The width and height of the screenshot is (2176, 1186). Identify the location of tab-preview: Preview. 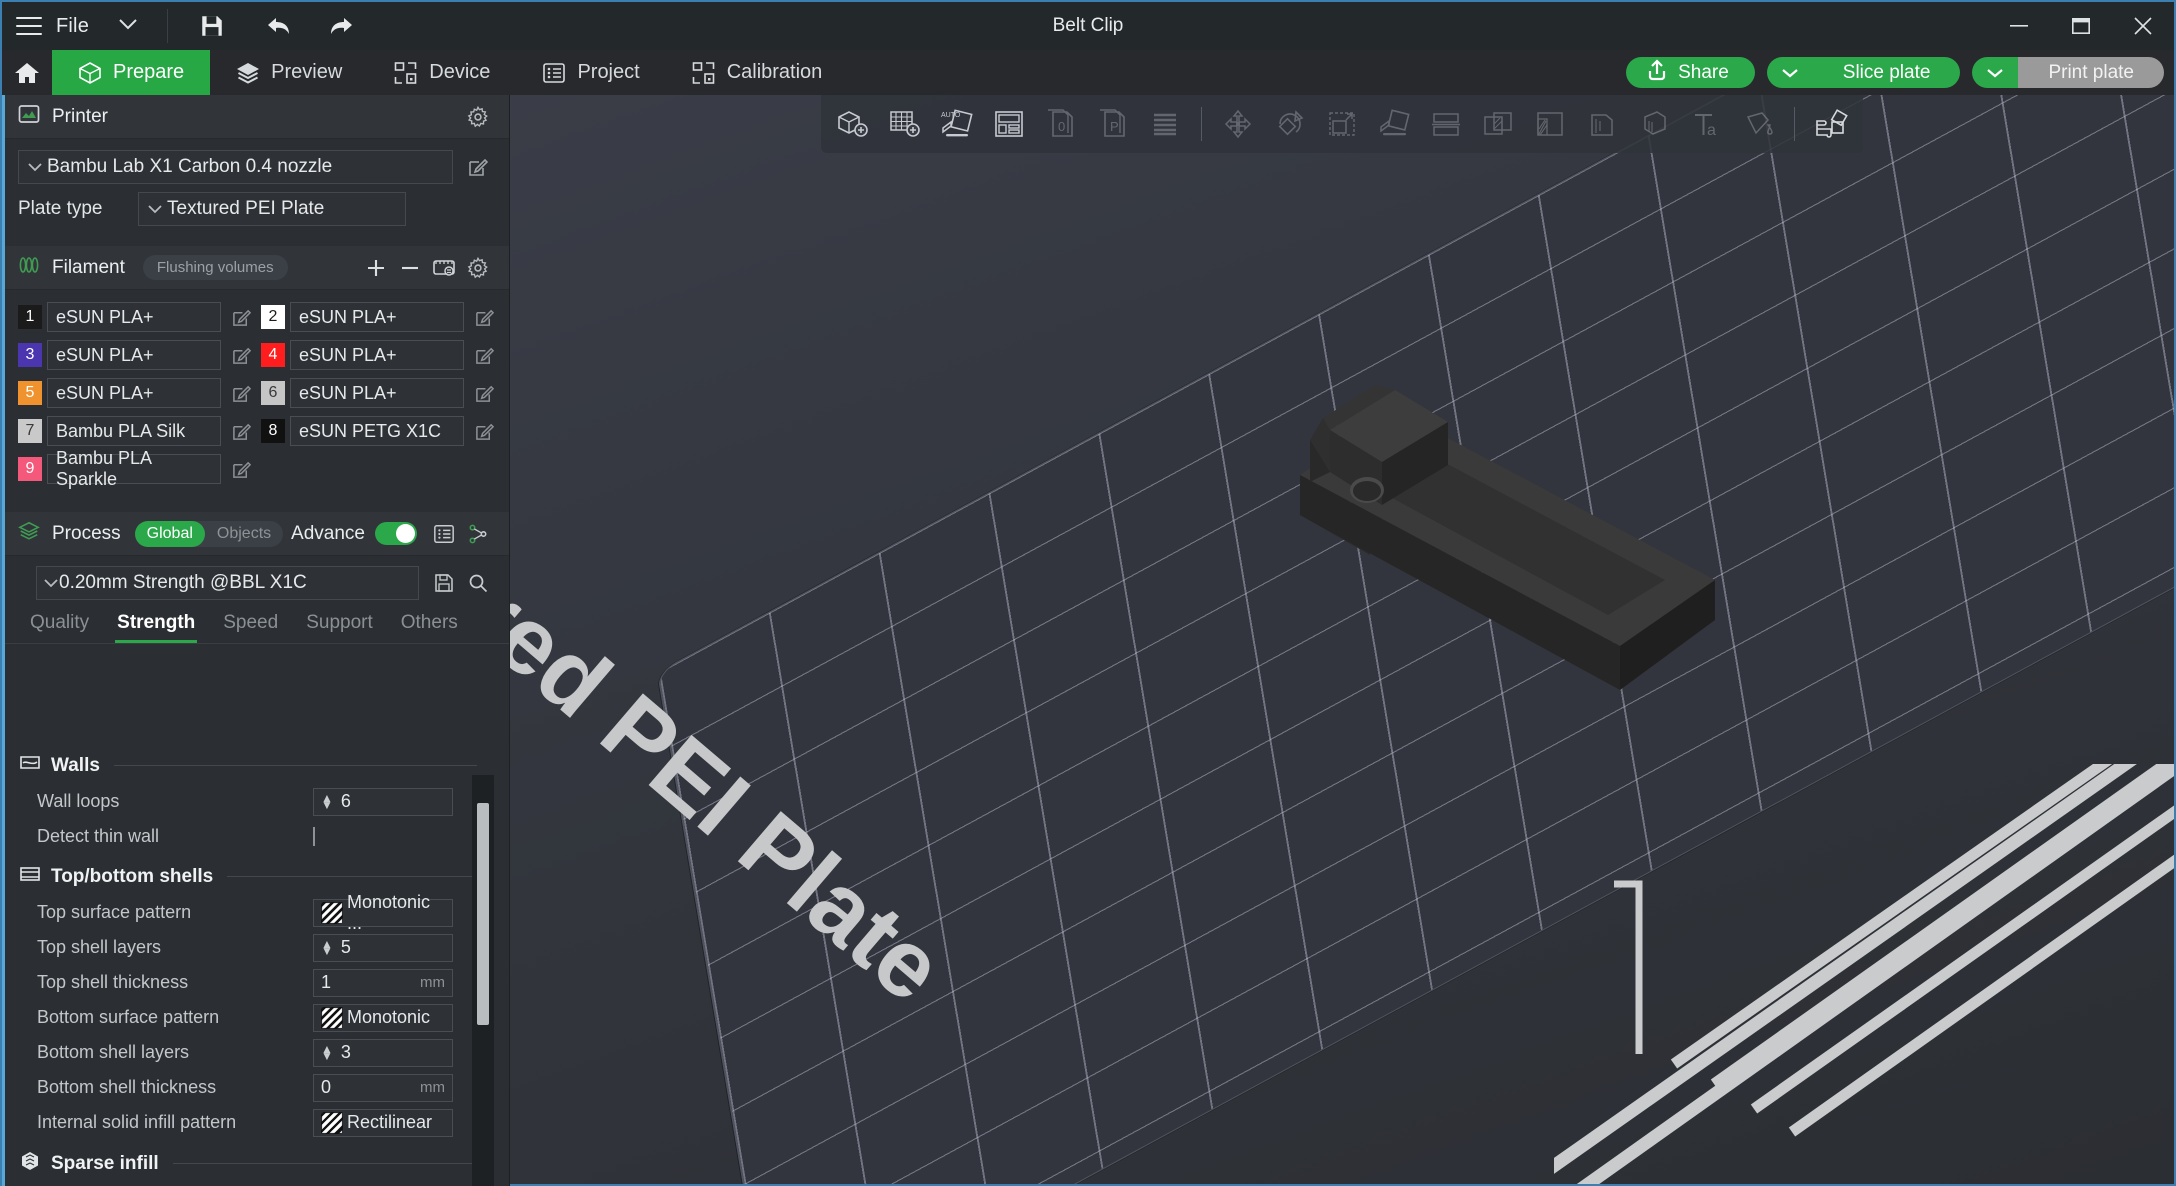
(289, 72).